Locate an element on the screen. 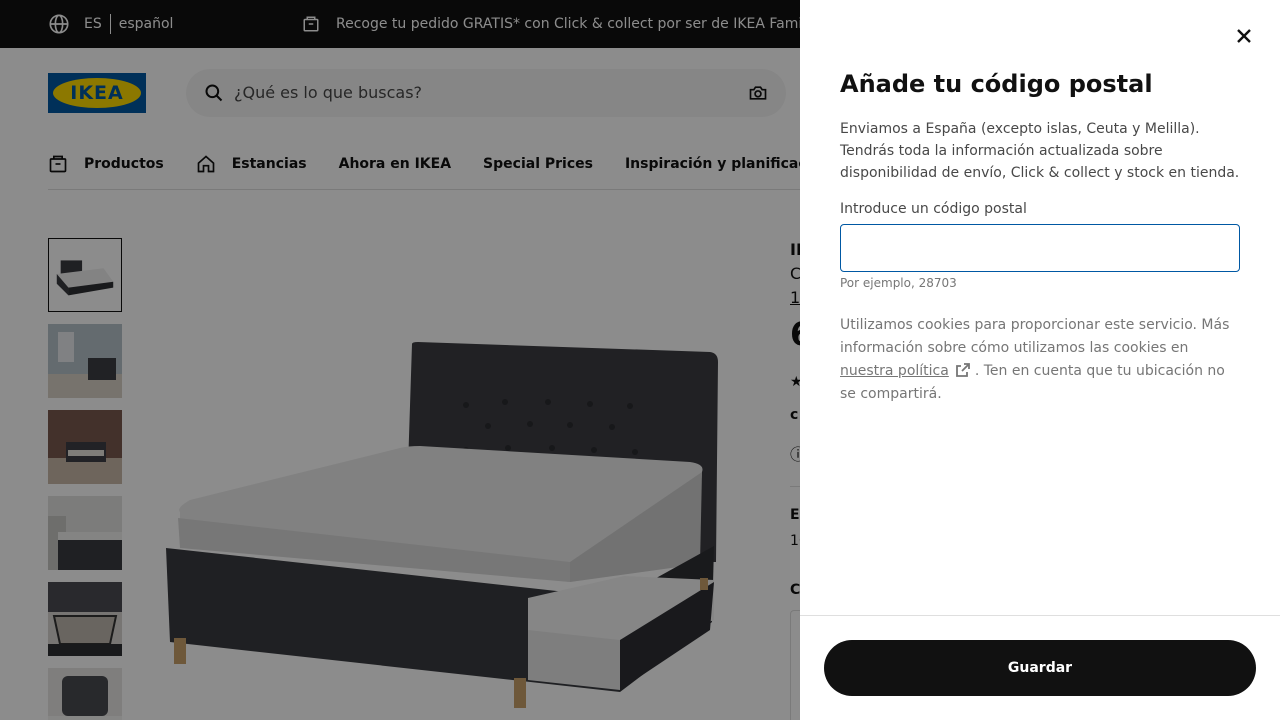  postal-code-helper: Por ejemplo, 28703 is located at coordinates (898, 283).